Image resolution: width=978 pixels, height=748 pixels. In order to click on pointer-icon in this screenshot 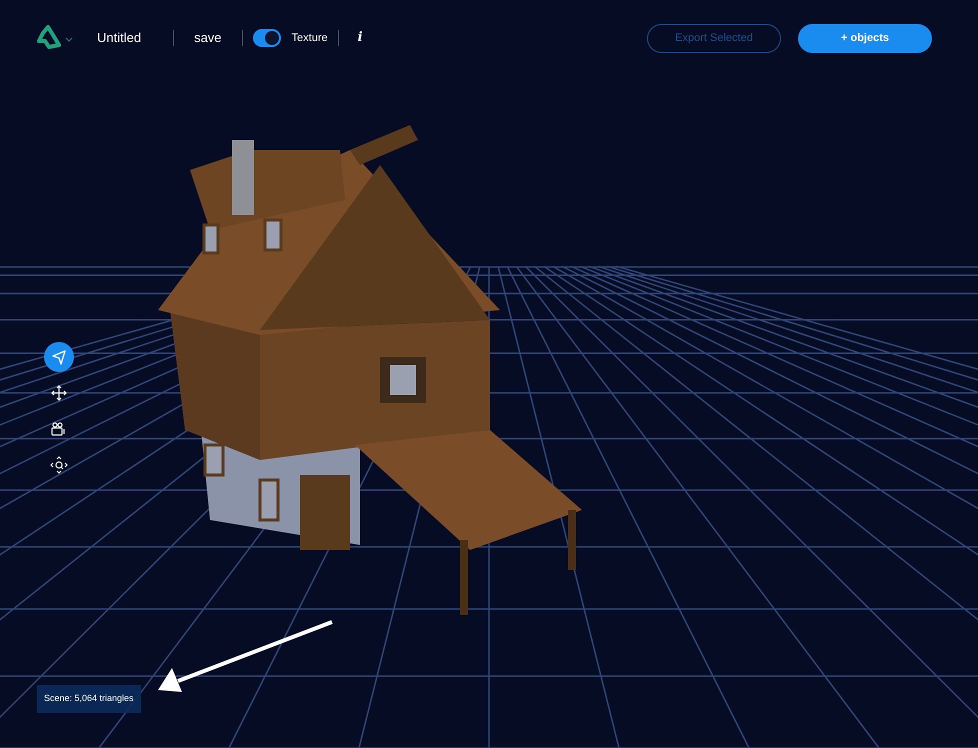, I will do `click(59, 357)`.